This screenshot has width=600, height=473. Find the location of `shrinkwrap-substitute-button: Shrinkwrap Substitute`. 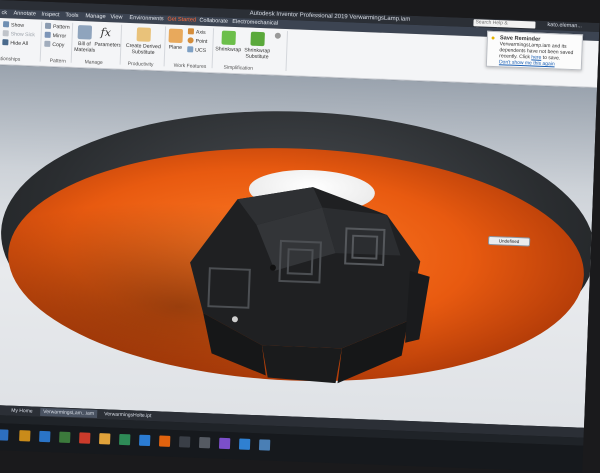

shrinkwrap-substitute-button: Shrinkwrap Substitute is located at coordinates (257, 45).